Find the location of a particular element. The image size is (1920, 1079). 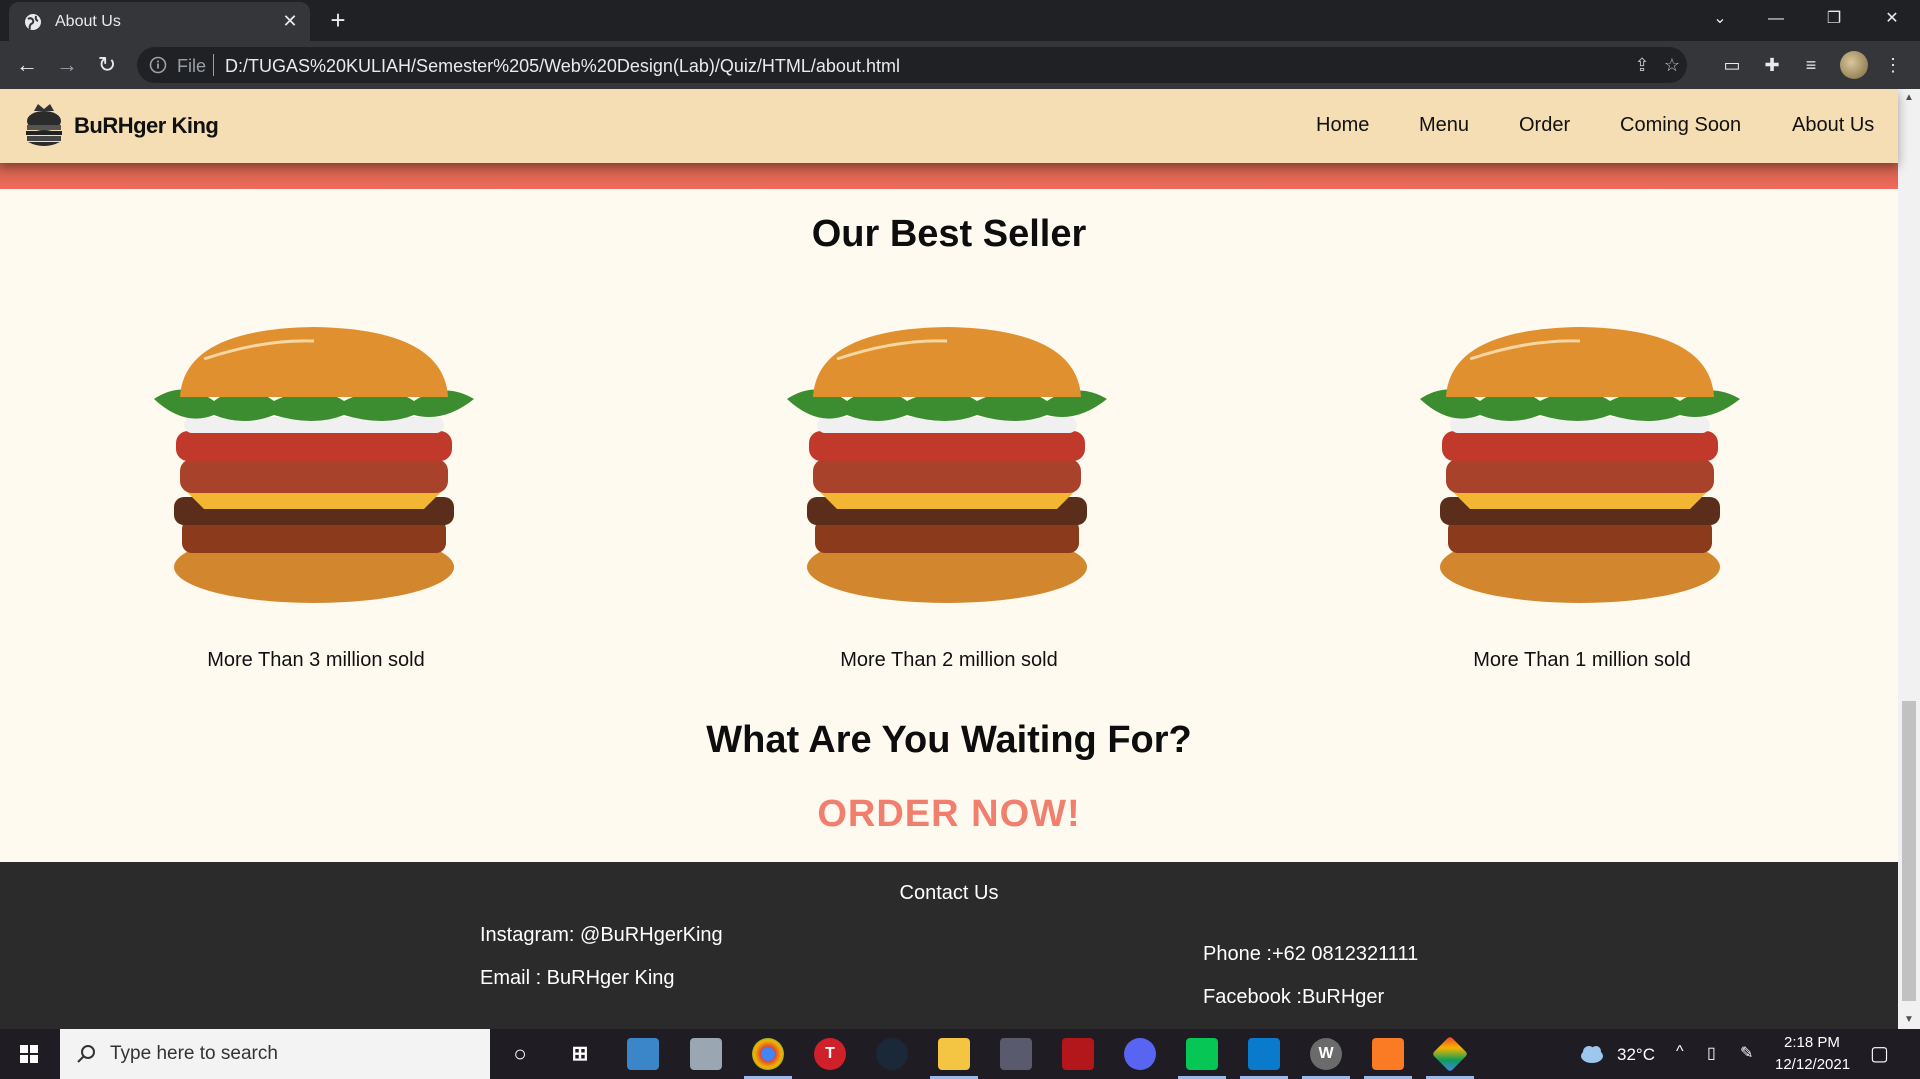

cortana-icon: ○ is located at coordinates (520, 1054).